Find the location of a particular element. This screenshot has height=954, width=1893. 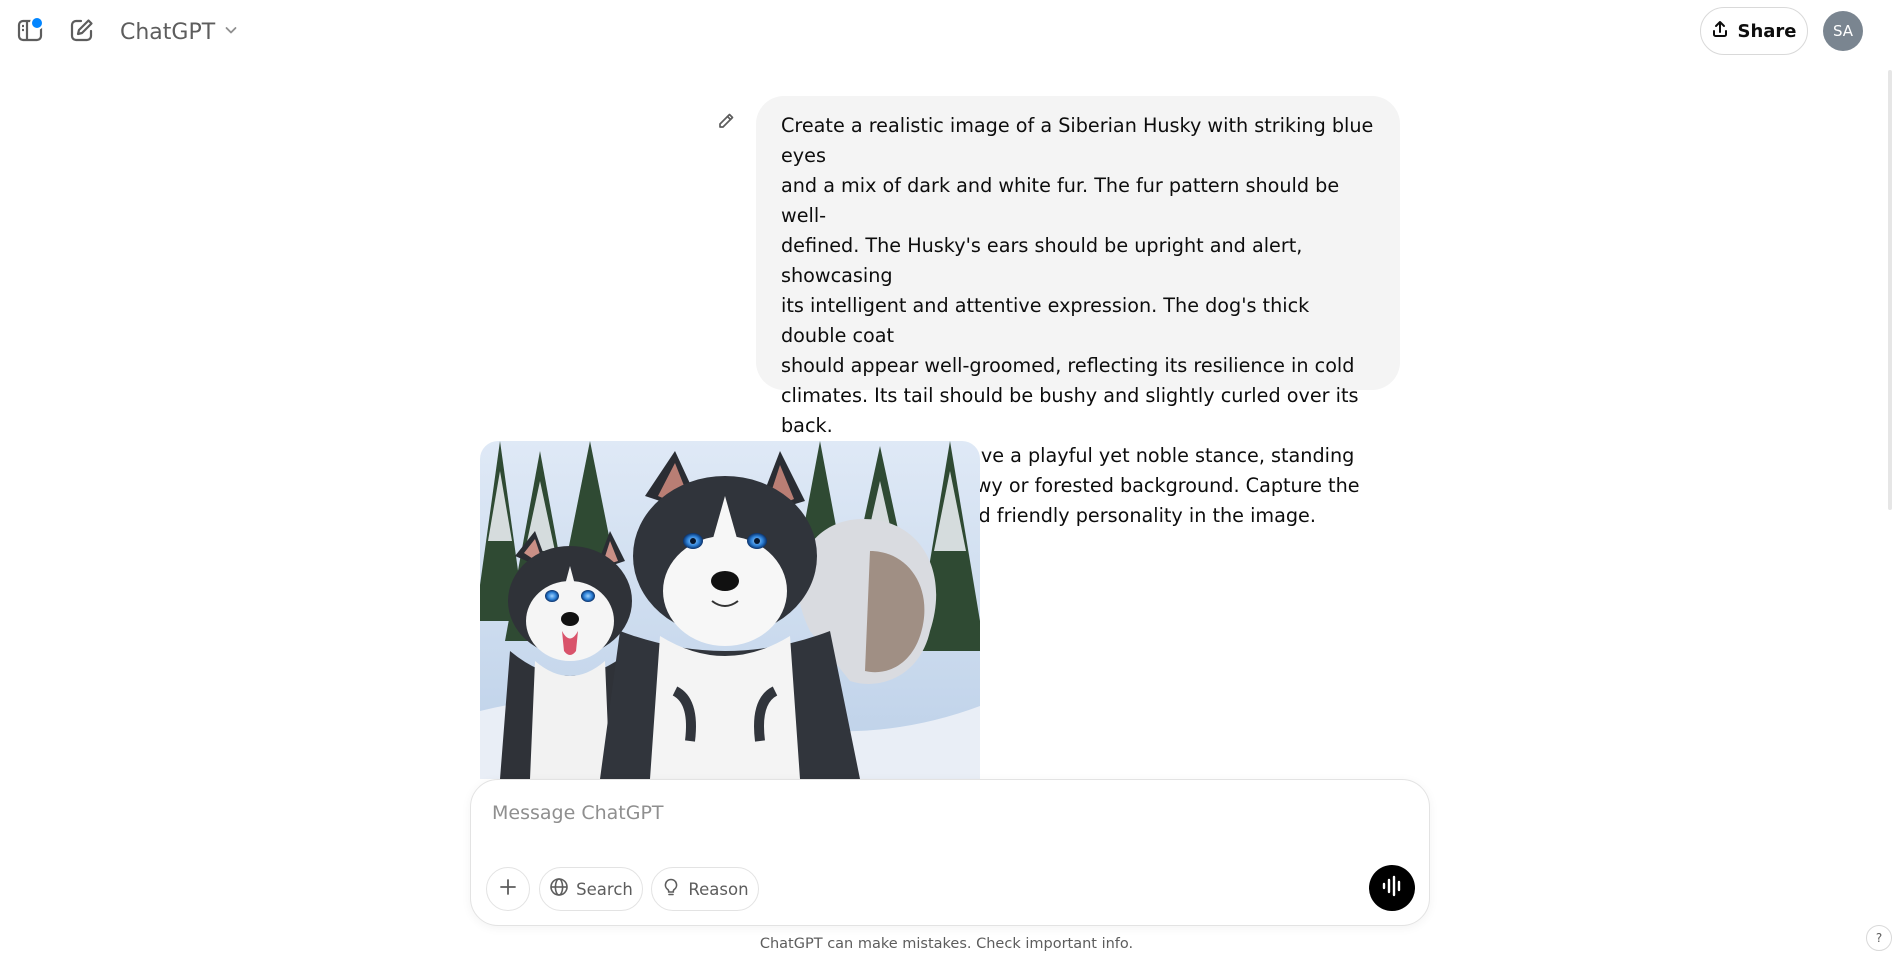

scrollbar is located at coordinates (1890, 290).